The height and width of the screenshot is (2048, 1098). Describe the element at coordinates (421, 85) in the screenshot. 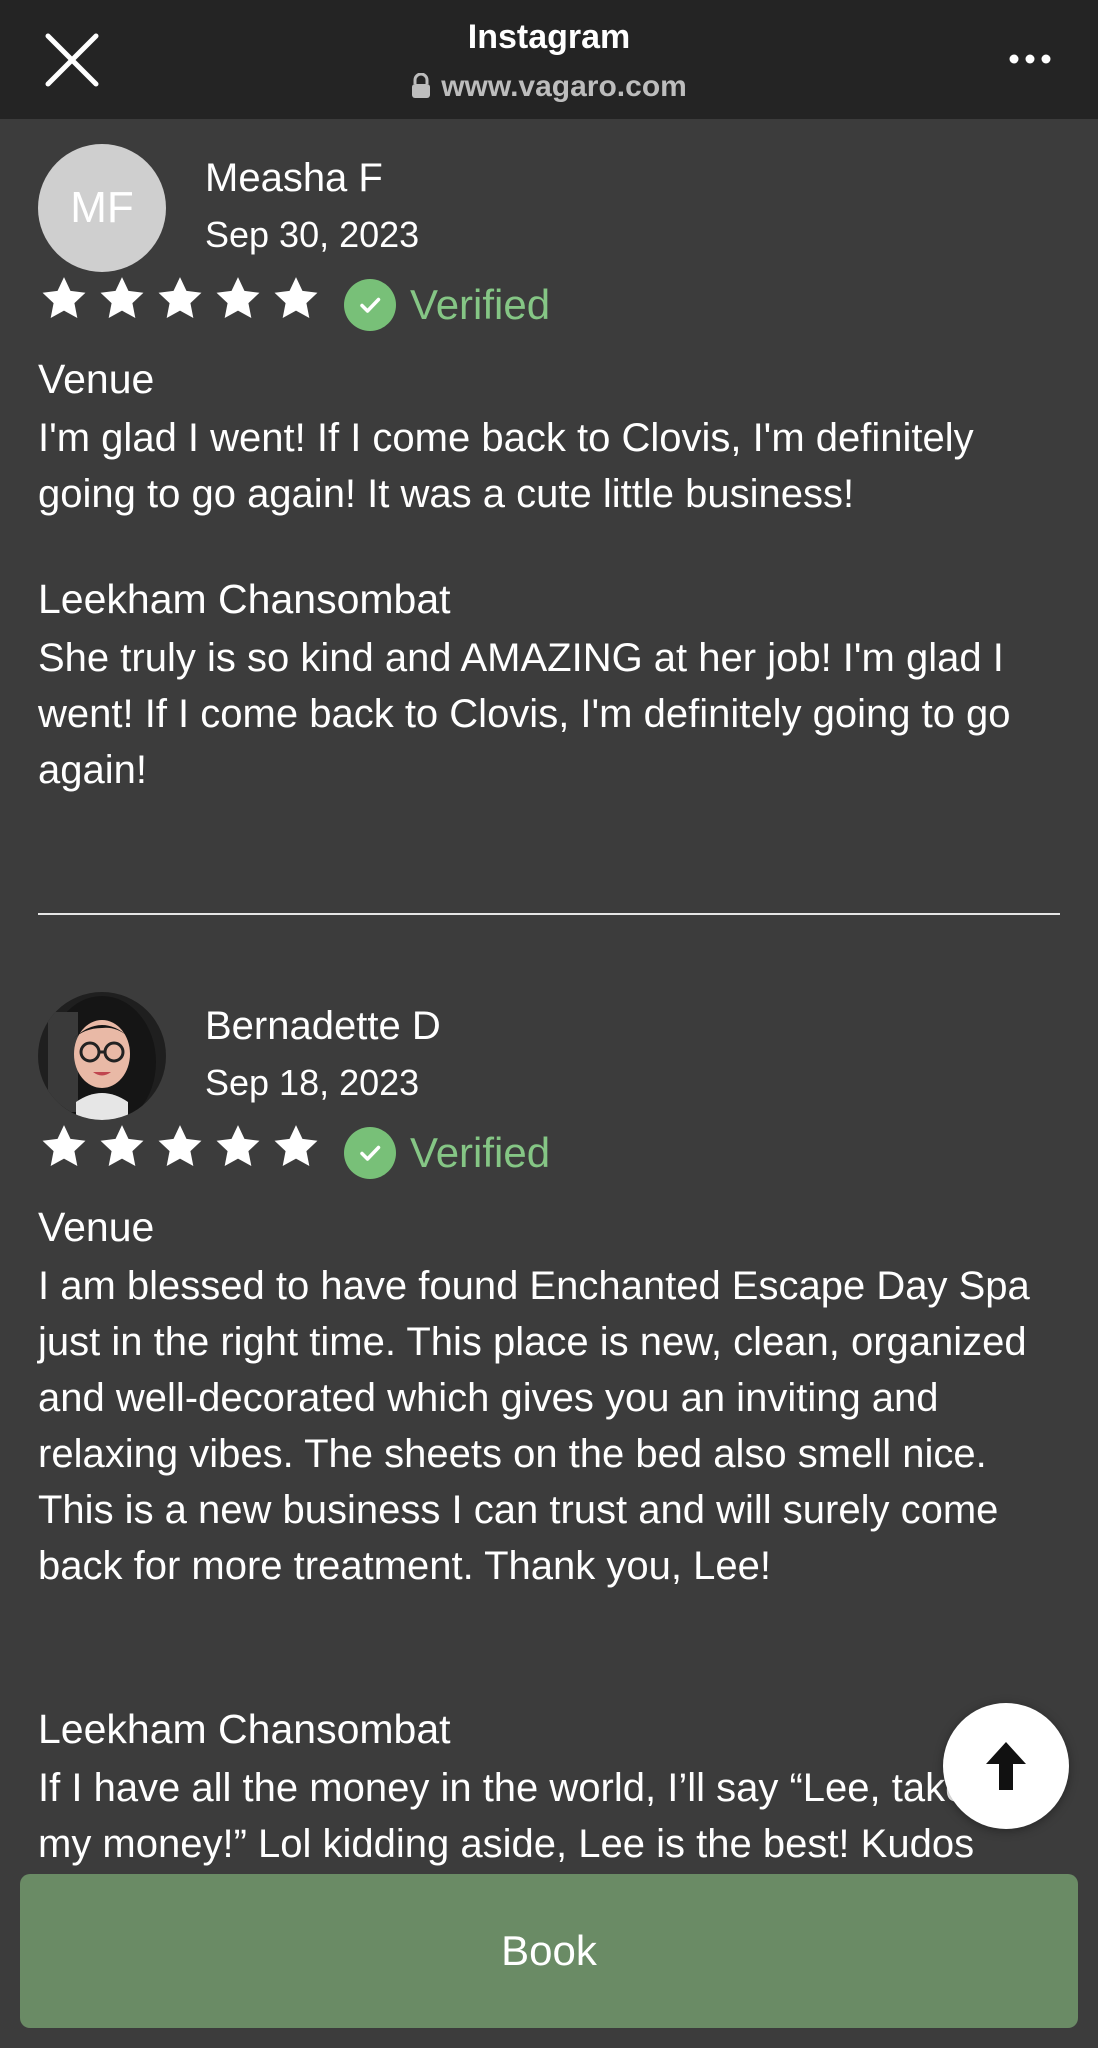

I see `lock-icon` at that location.